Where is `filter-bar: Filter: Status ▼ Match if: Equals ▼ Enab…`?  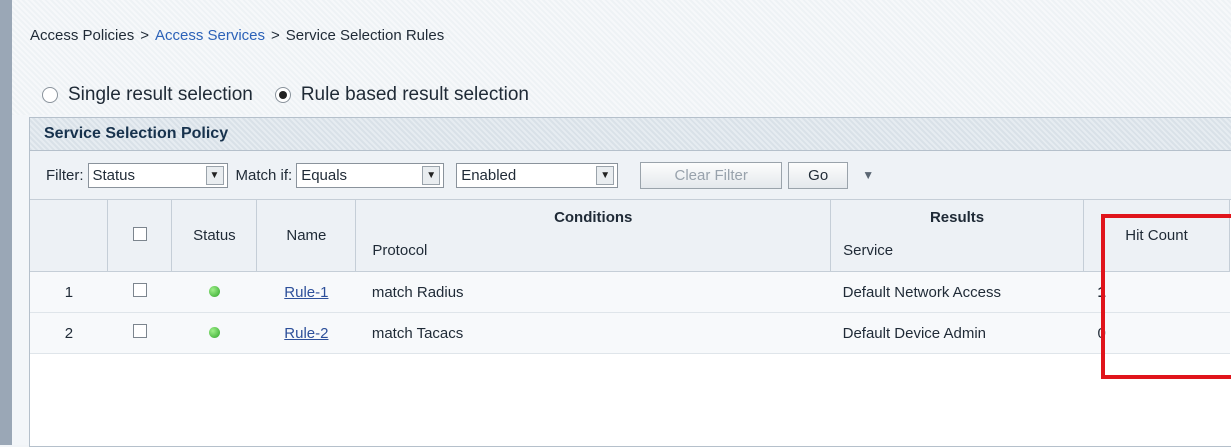 filter-bar: Filter: Status ▼ Match if: Equals ▼ Enab… is located at coordinates (630, 175).